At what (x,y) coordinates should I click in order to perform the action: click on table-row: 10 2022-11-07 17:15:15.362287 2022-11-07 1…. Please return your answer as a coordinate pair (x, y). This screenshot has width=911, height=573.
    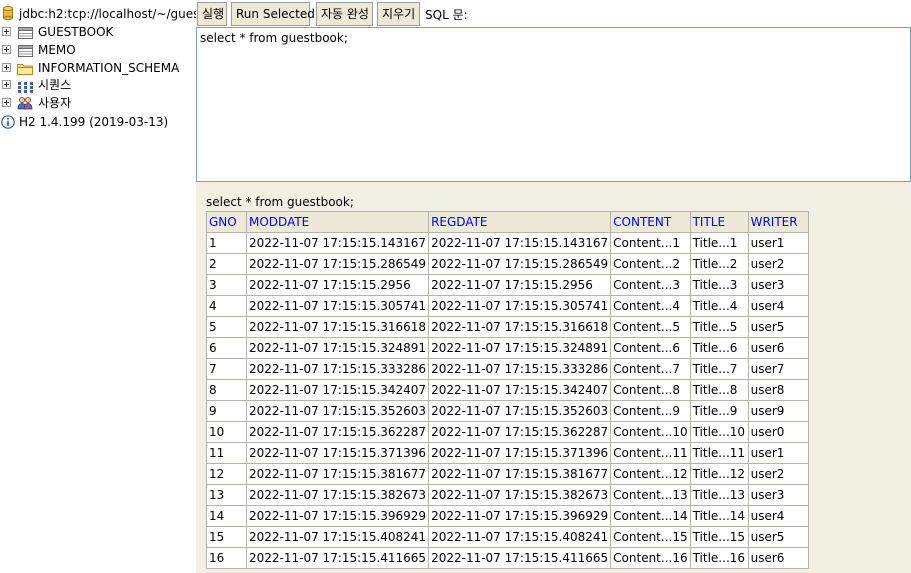
    Looking at the image, I should click on (507, 432).